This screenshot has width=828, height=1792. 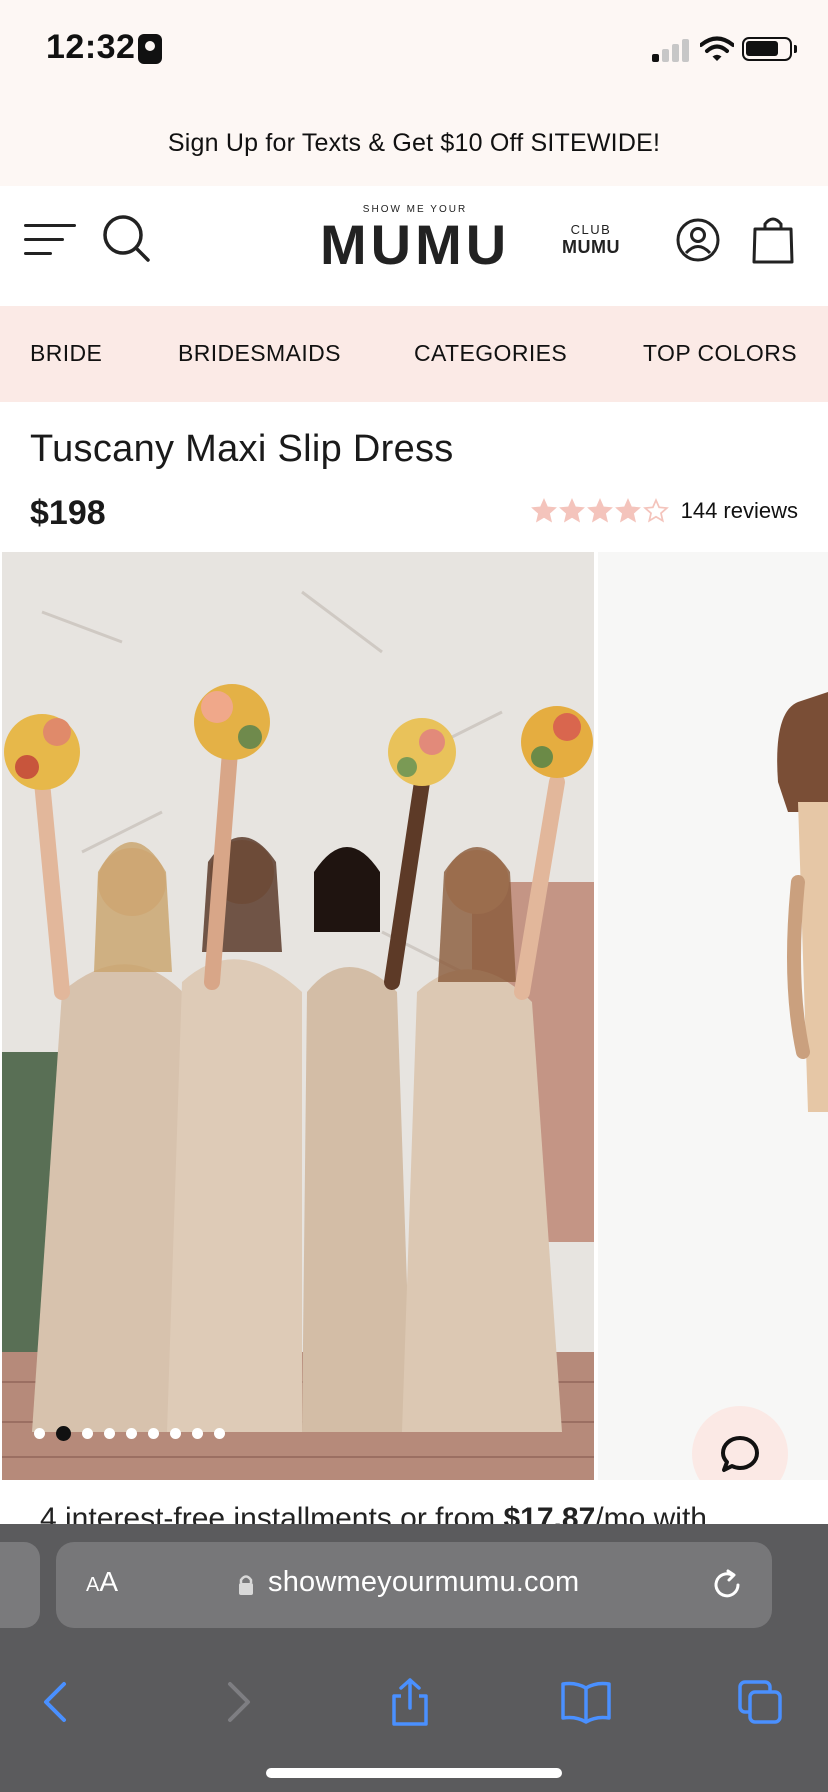 What do you see at coordinates (760, 1702) in the screenshot?
I see `tabs-icon` at bounding box center [760, 1702].